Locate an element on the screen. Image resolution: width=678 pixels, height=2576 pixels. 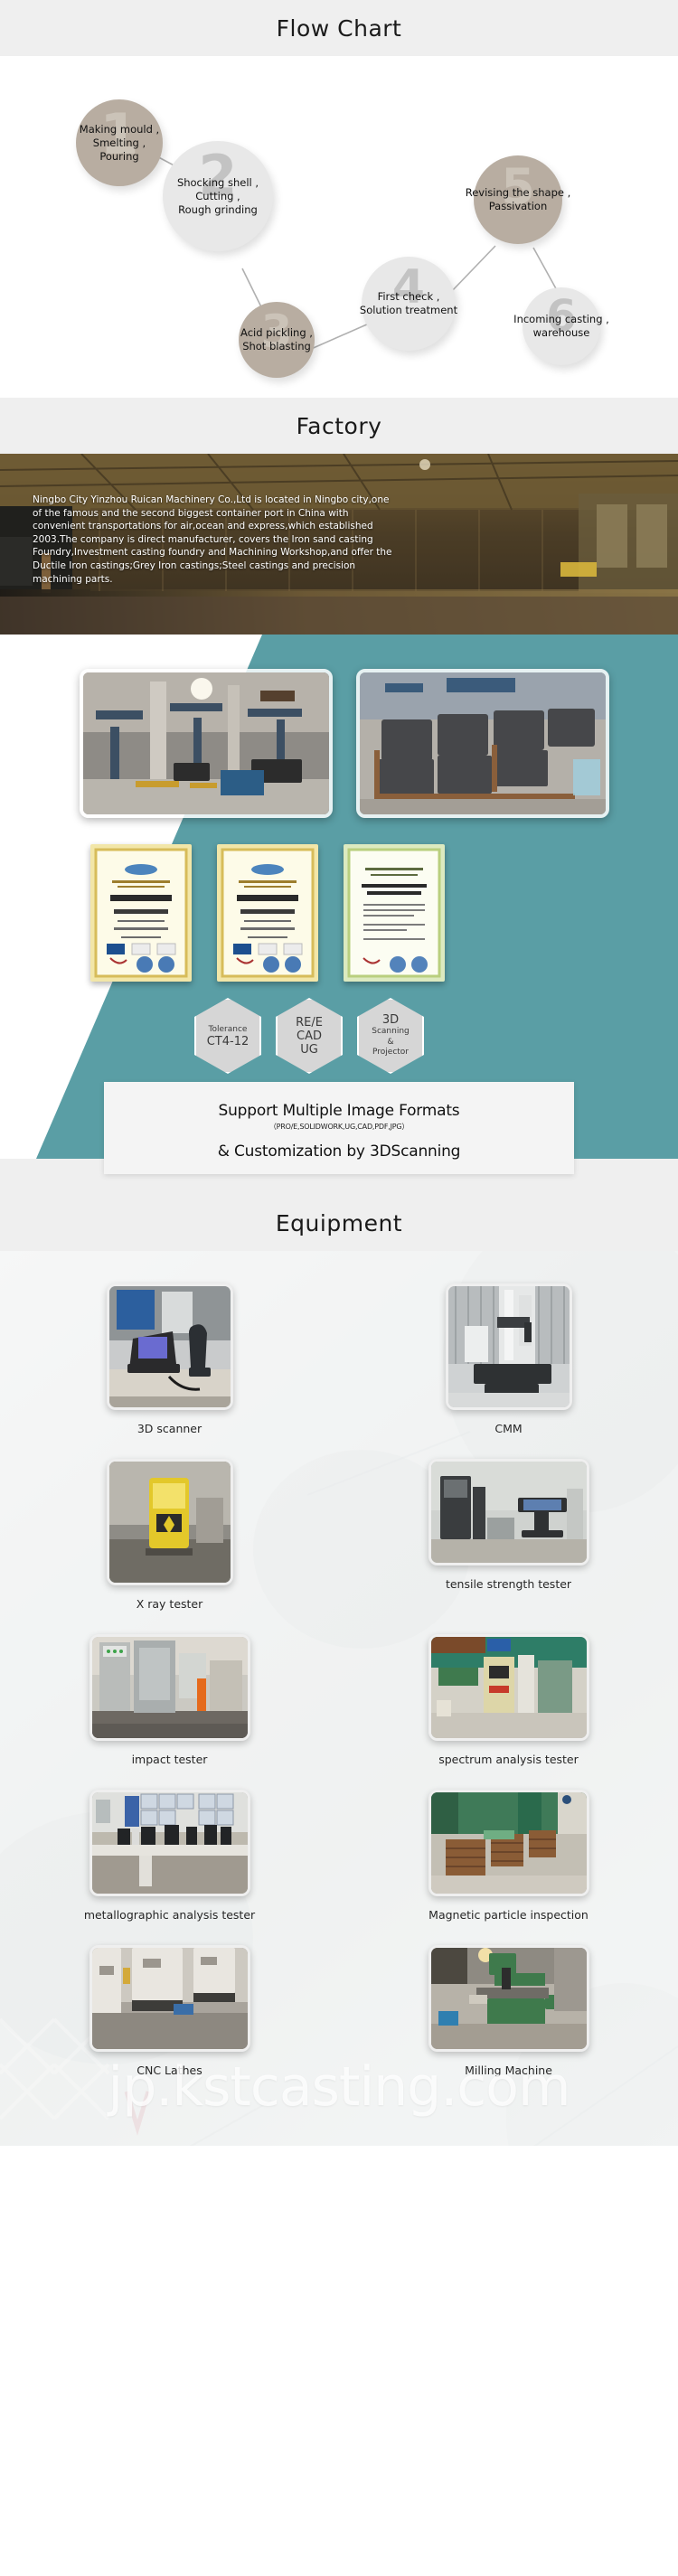
cmm-image is located at coordinates (508, 1346).